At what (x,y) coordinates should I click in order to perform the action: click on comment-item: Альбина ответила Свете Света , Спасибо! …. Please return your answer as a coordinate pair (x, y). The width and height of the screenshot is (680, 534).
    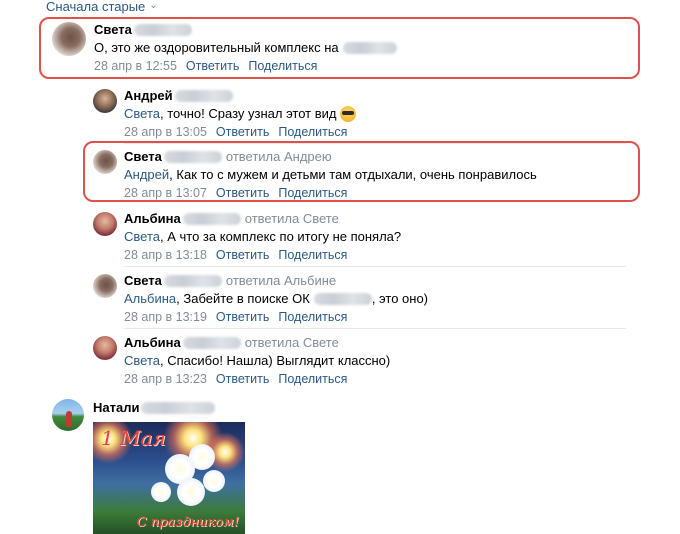
    Looking at the image, I should click on (241, 361).